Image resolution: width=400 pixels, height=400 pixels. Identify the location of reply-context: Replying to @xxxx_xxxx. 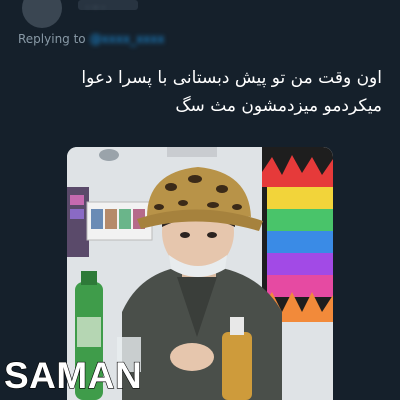
(91, 39).